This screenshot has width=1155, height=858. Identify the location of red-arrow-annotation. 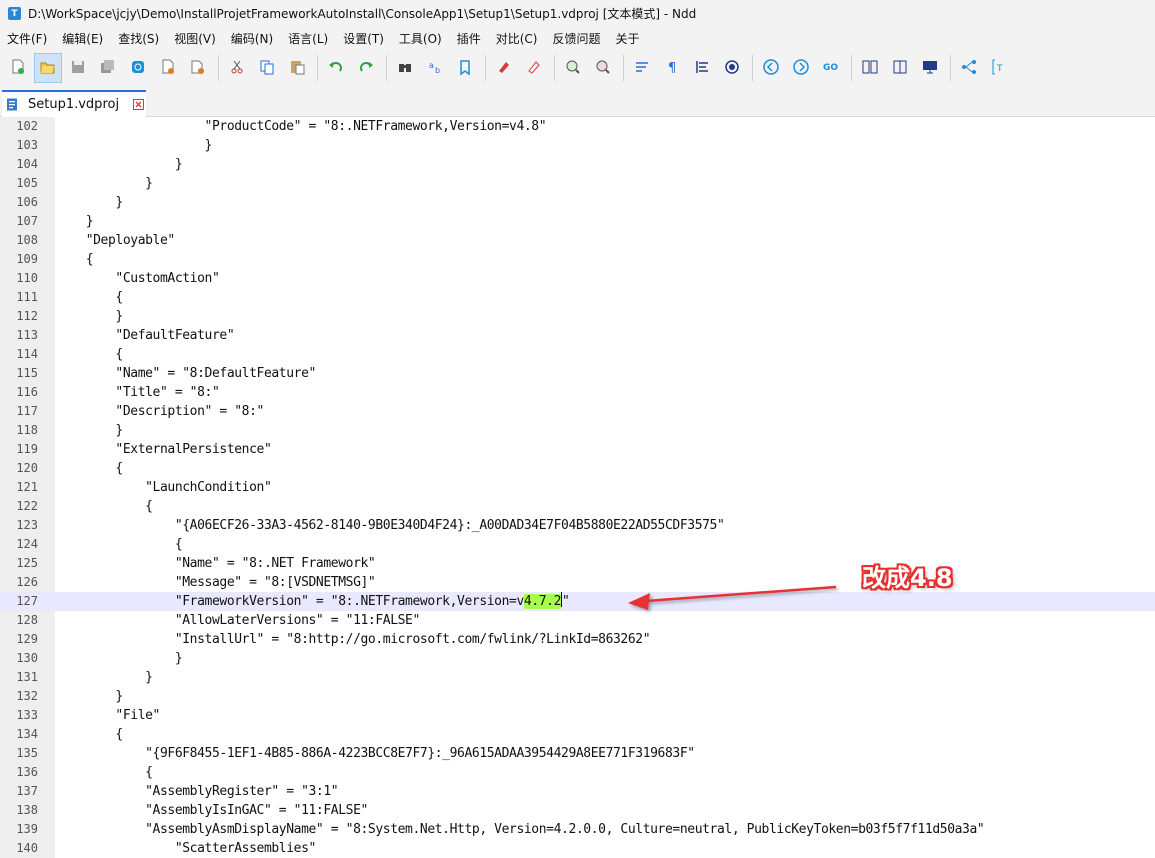
(732, 597).